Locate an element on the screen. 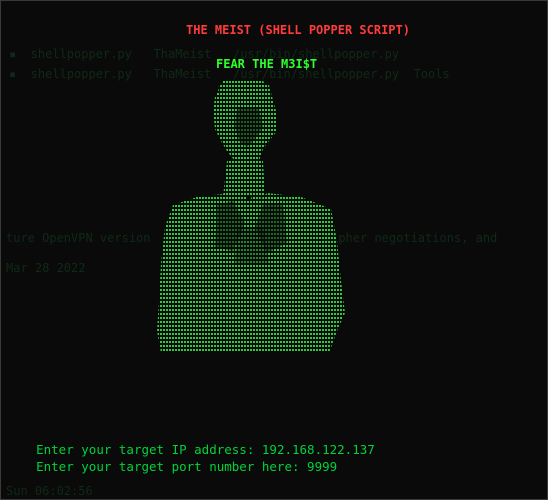 This screenshot has height=500, width=548. background-ghost-text: Sun 06:02:56 is located at coordinates (49, 491).